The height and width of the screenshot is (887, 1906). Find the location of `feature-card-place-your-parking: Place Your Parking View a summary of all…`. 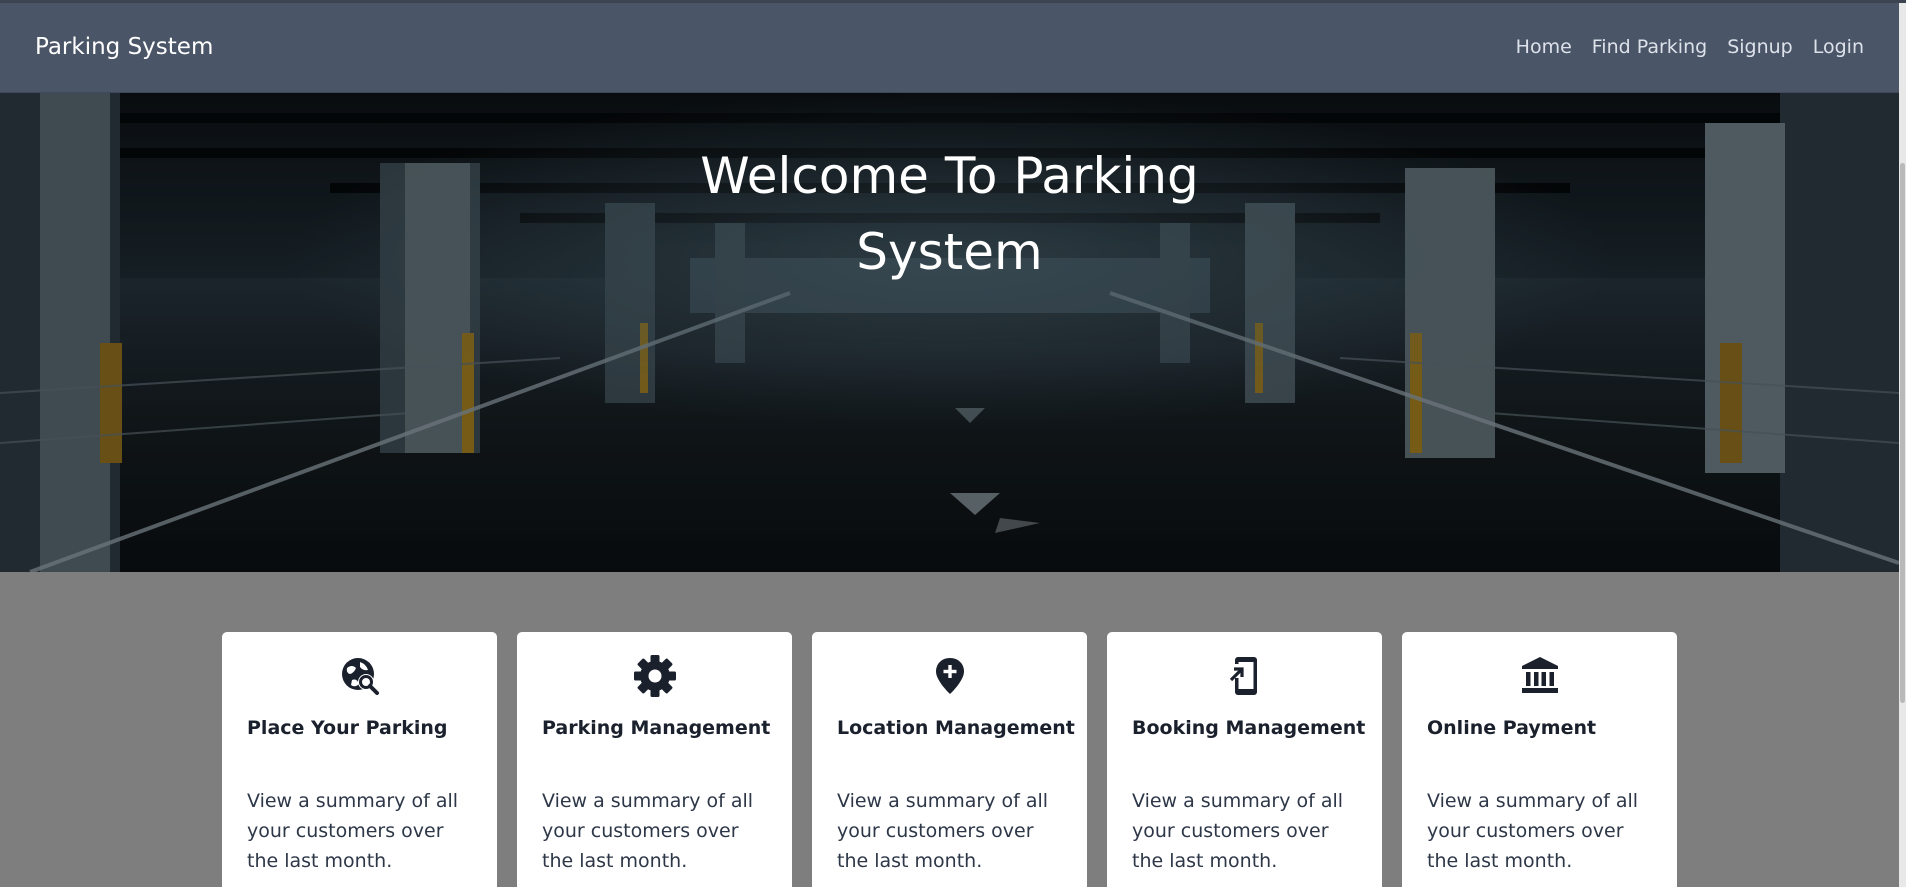

feature-card-place-your-parking: Place Your Parking View a summary of all… is located at coordinates (359, 759).